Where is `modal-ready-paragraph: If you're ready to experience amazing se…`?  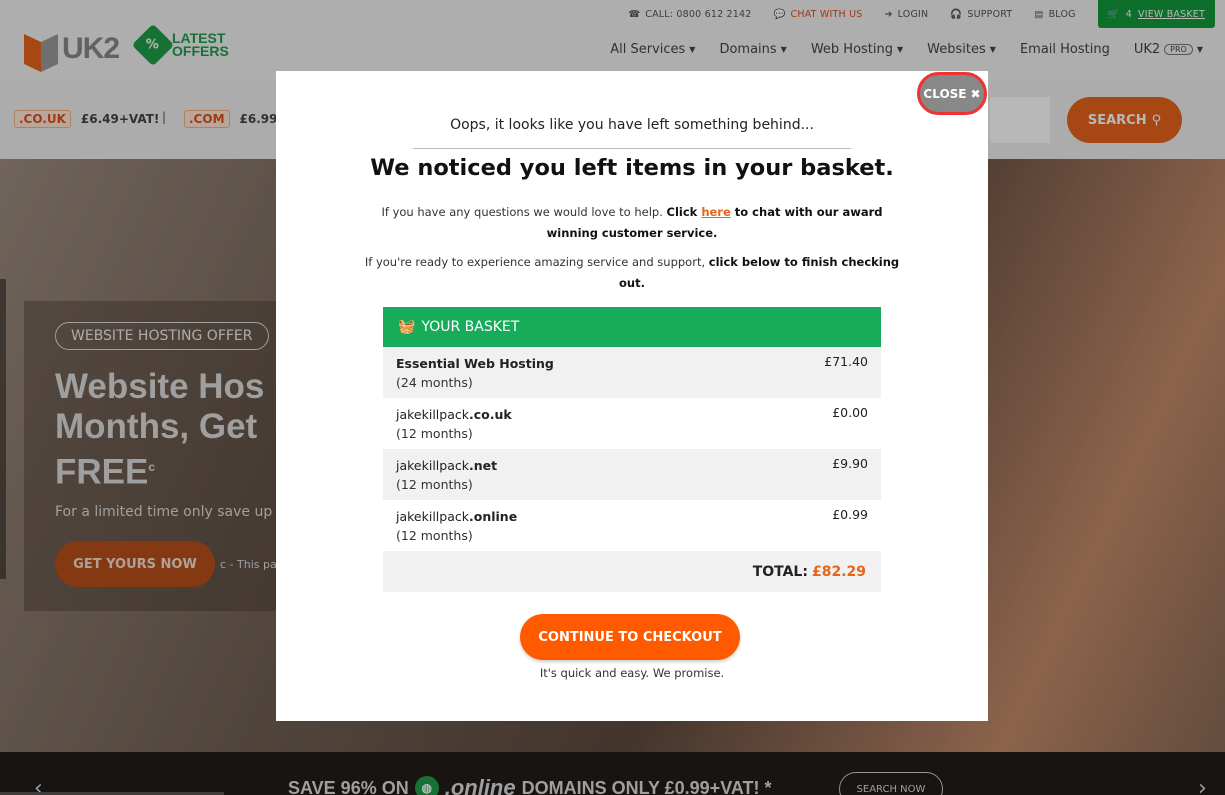 modal-ready-paragraph: If you're ready to experience amazing se… is located at coordinates (632, 273).